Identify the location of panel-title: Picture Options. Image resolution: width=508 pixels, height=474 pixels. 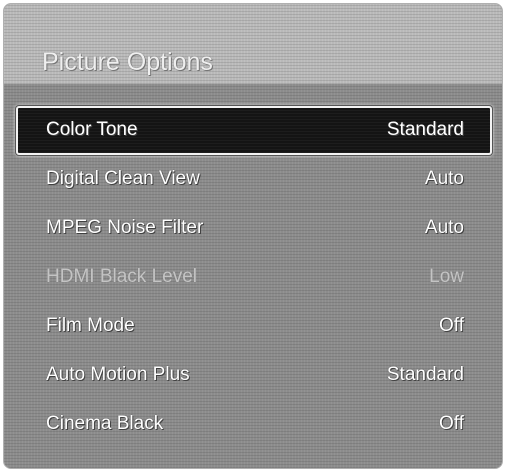
(127, 62).